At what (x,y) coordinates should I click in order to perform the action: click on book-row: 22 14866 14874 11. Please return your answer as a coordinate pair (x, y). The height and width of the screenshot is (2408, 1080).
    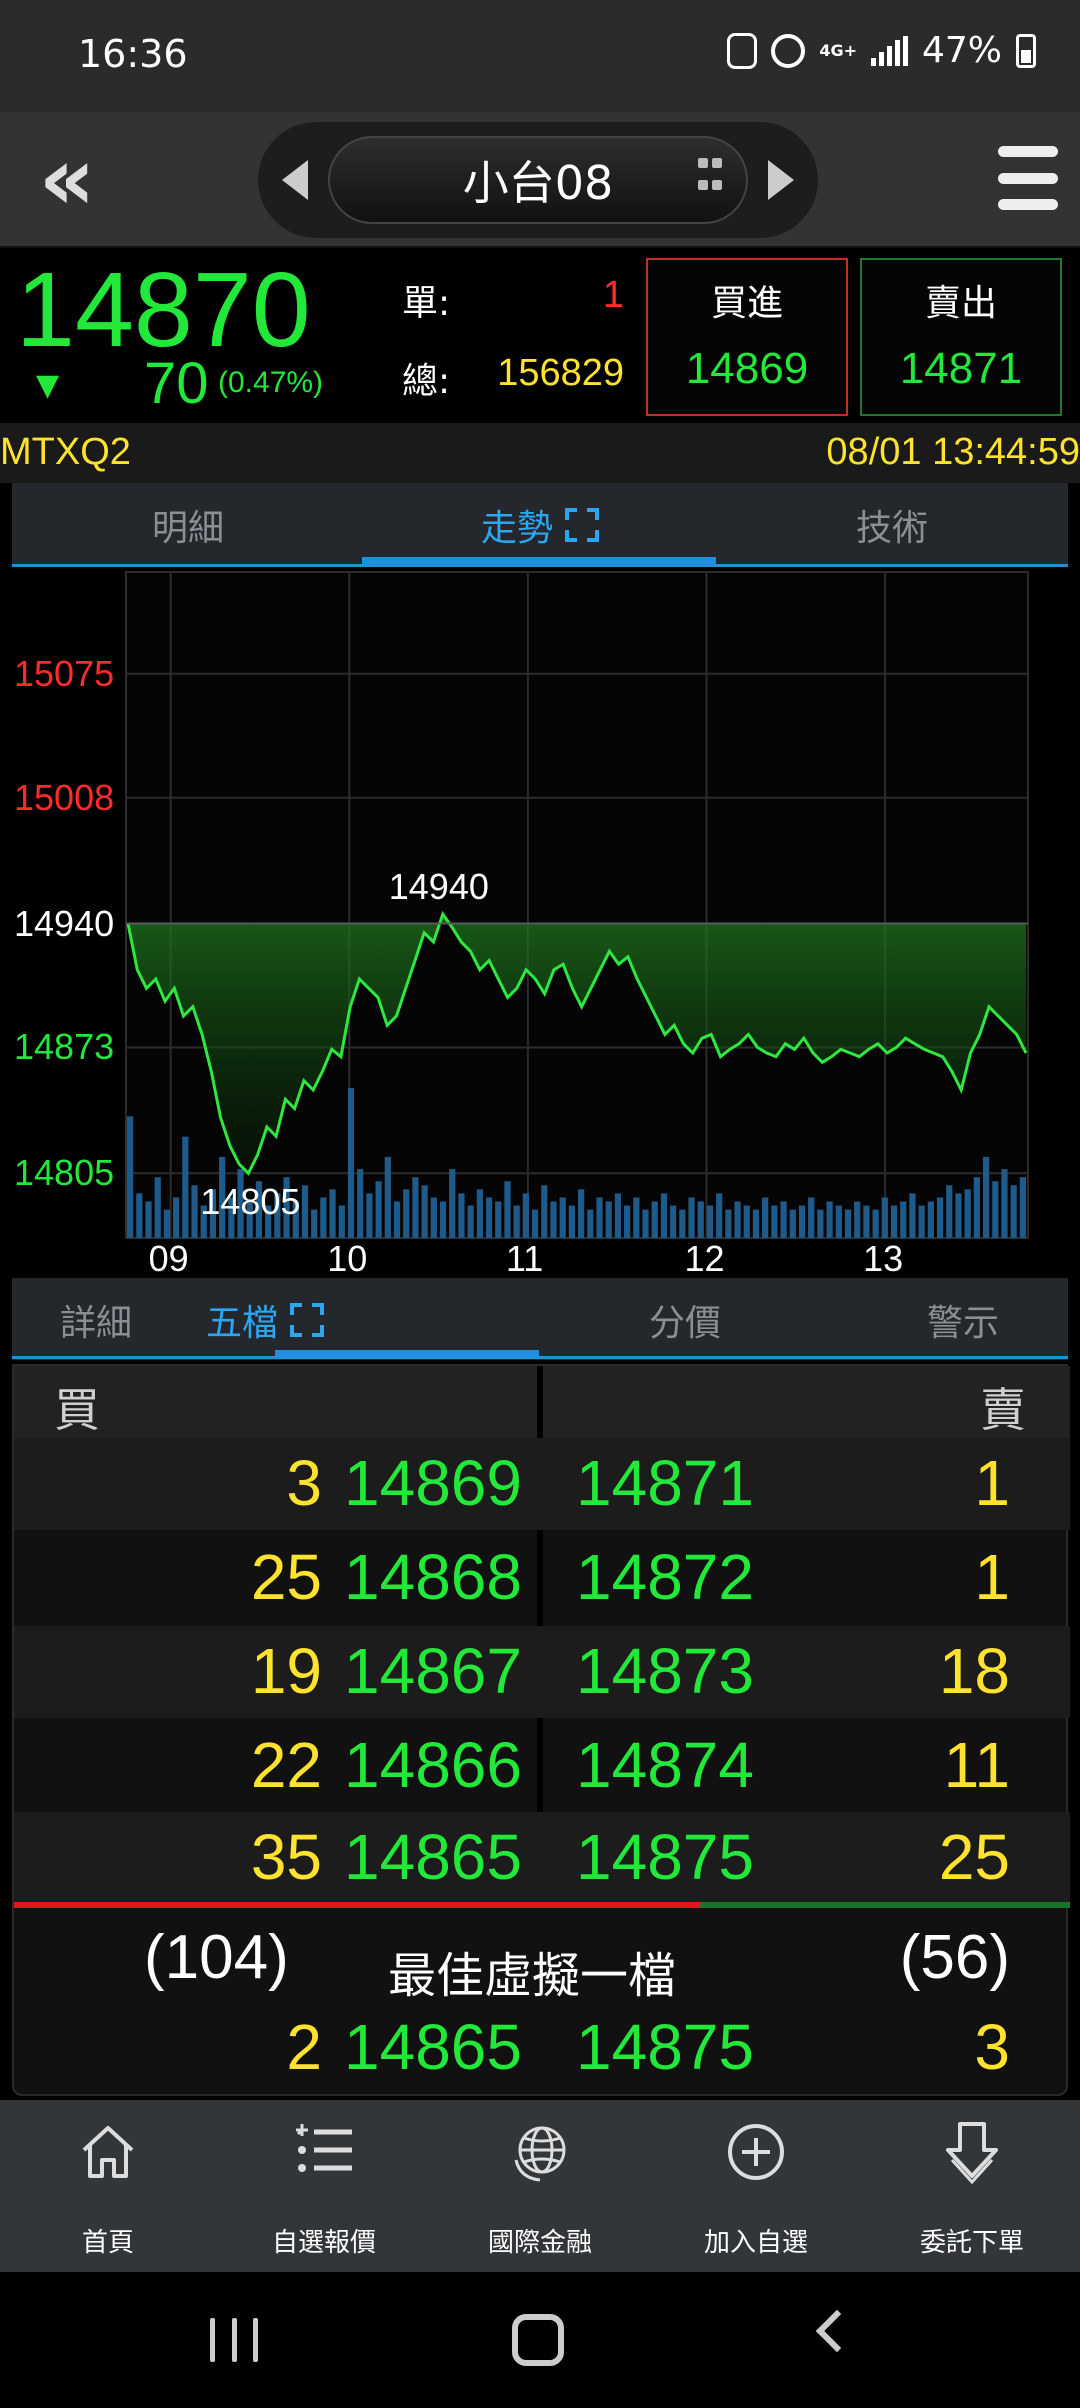
    Looking at the image, I should click on (542, 1766).